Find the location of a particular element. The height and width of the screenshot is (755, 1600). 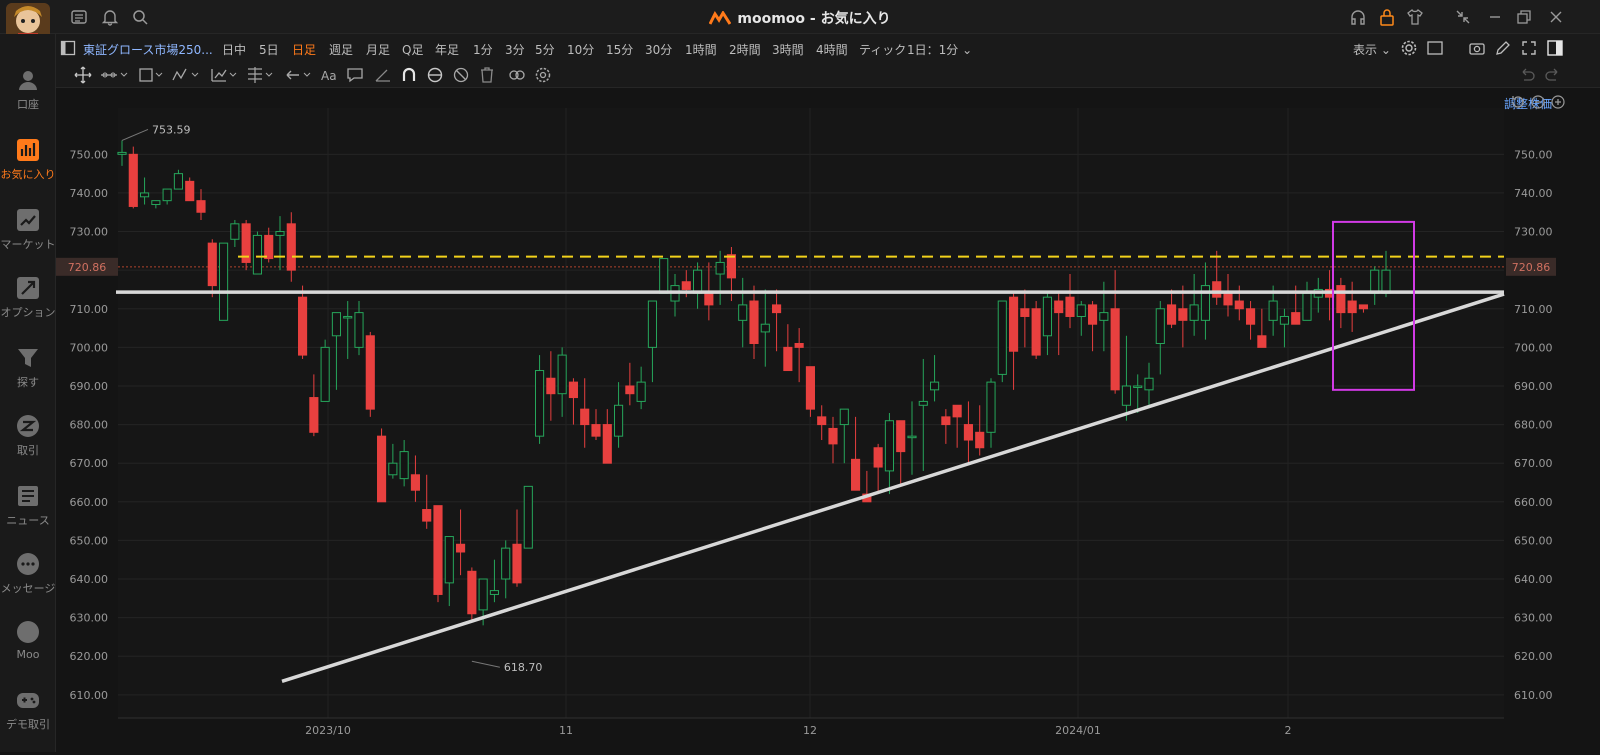

close-icon is located at coordinates (1556, 17).